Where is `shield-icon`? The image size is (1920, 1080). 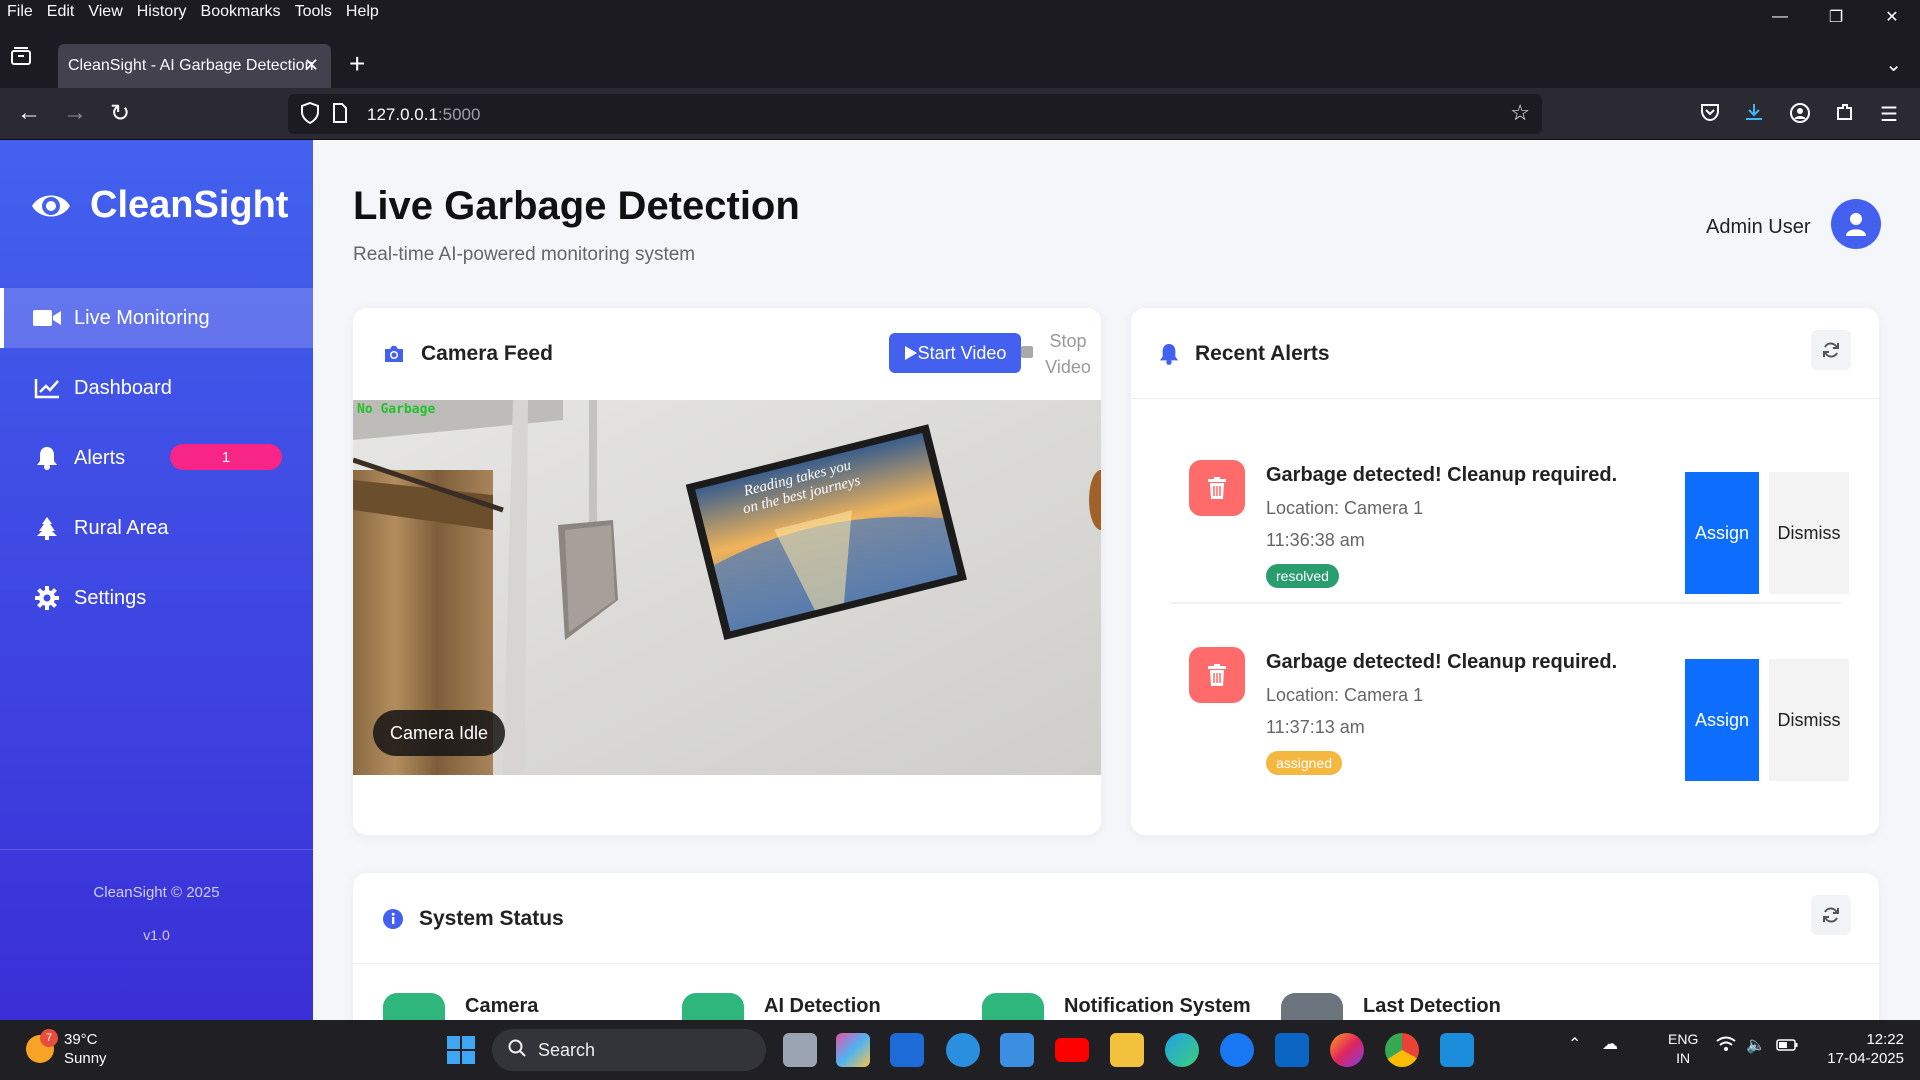 shield-icon is located at coordinates (310, 115).